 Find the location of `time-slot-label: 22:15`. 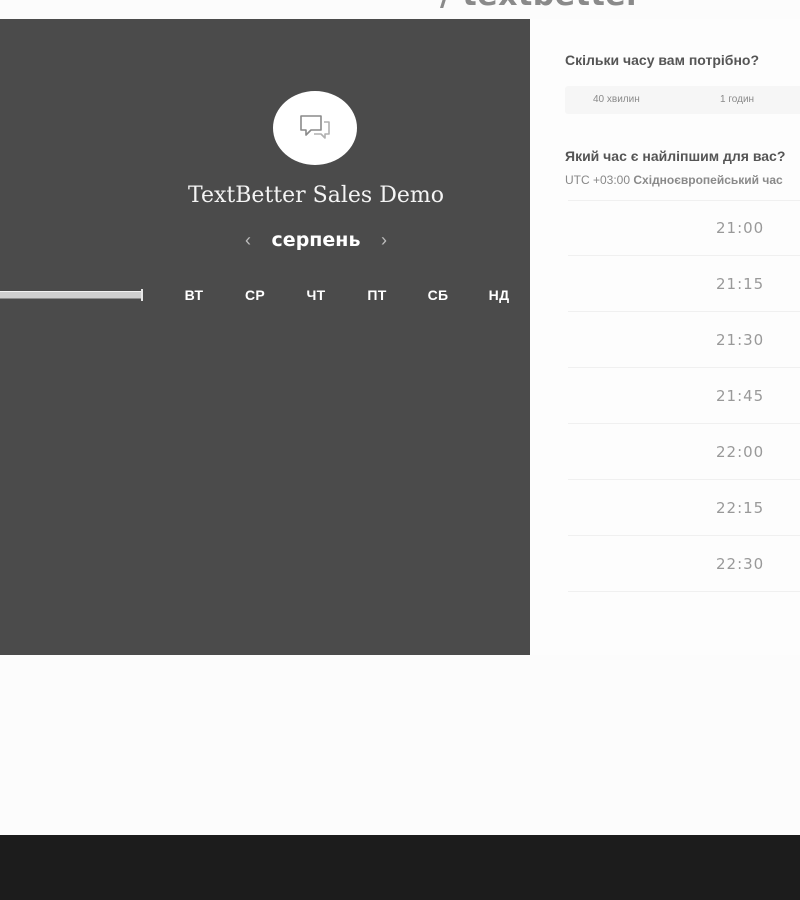

time-slot-label: 22:15 is located at coordinates (740, 507).